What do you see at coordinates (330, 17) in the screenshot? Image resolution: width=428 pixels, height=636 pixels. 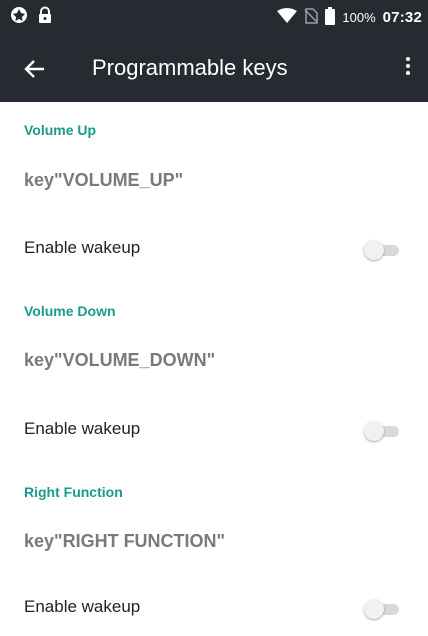 I see `battery-icon` at bounding box center [330, 17].